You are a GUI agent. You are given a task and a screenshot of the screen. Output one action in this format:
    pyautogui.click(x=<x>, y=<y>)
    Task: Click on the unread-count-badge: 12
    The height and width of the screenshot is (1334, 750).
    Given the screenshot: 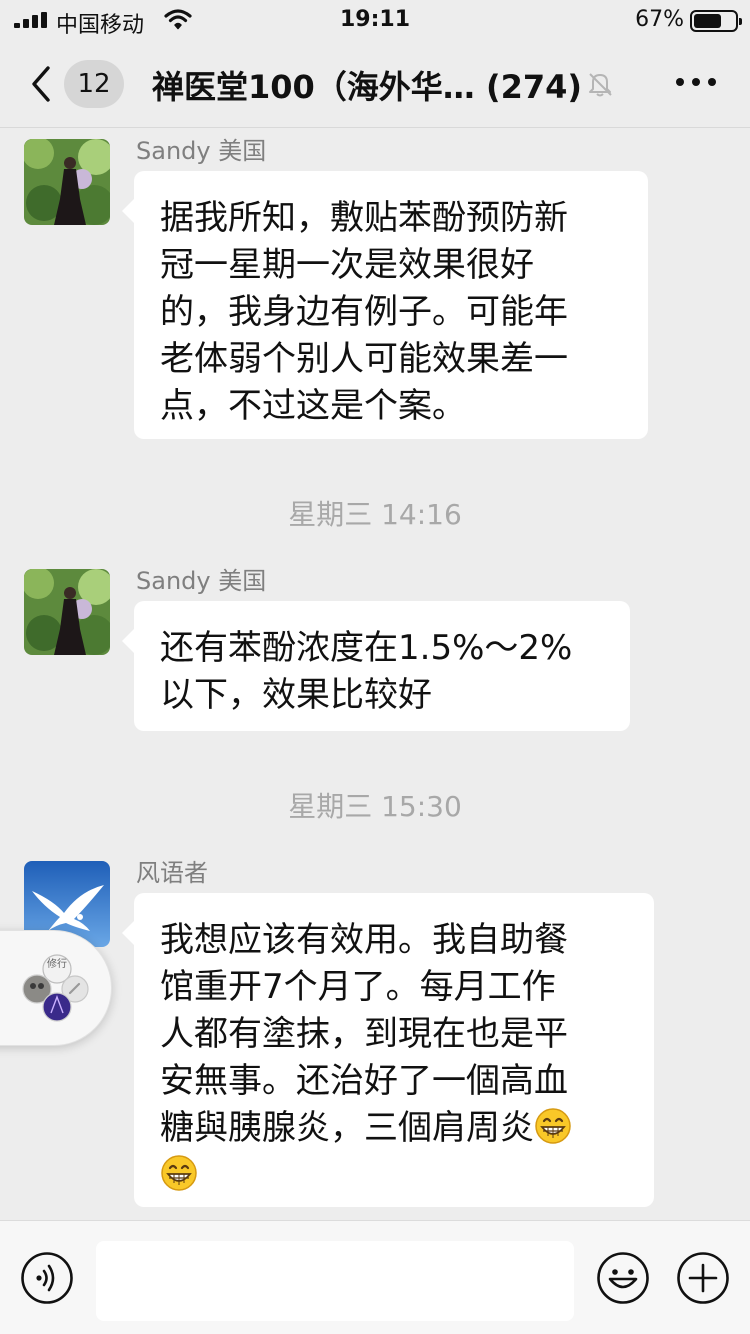 What is the action you would take?
    pyautogui.click(x=94, y=84)
    